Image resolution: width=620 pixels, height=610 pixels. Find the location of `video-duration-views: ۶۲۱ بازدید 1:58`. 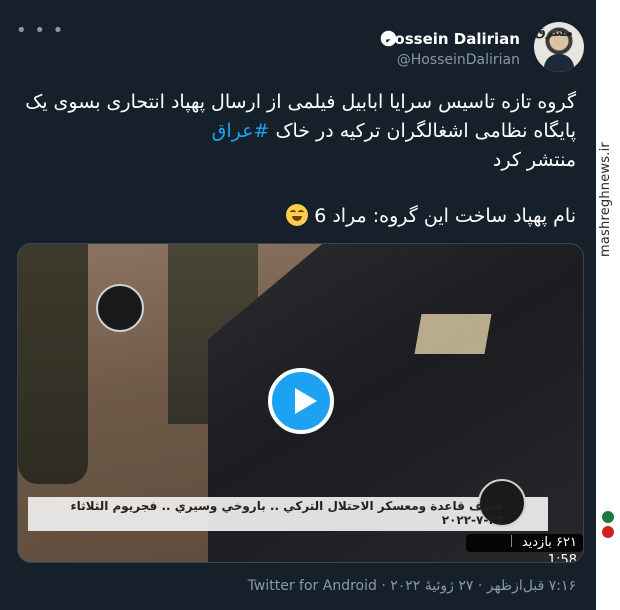

video-duration-views: ۶۲۱ بازدید 1:58 is located at coordinates (524, 548).